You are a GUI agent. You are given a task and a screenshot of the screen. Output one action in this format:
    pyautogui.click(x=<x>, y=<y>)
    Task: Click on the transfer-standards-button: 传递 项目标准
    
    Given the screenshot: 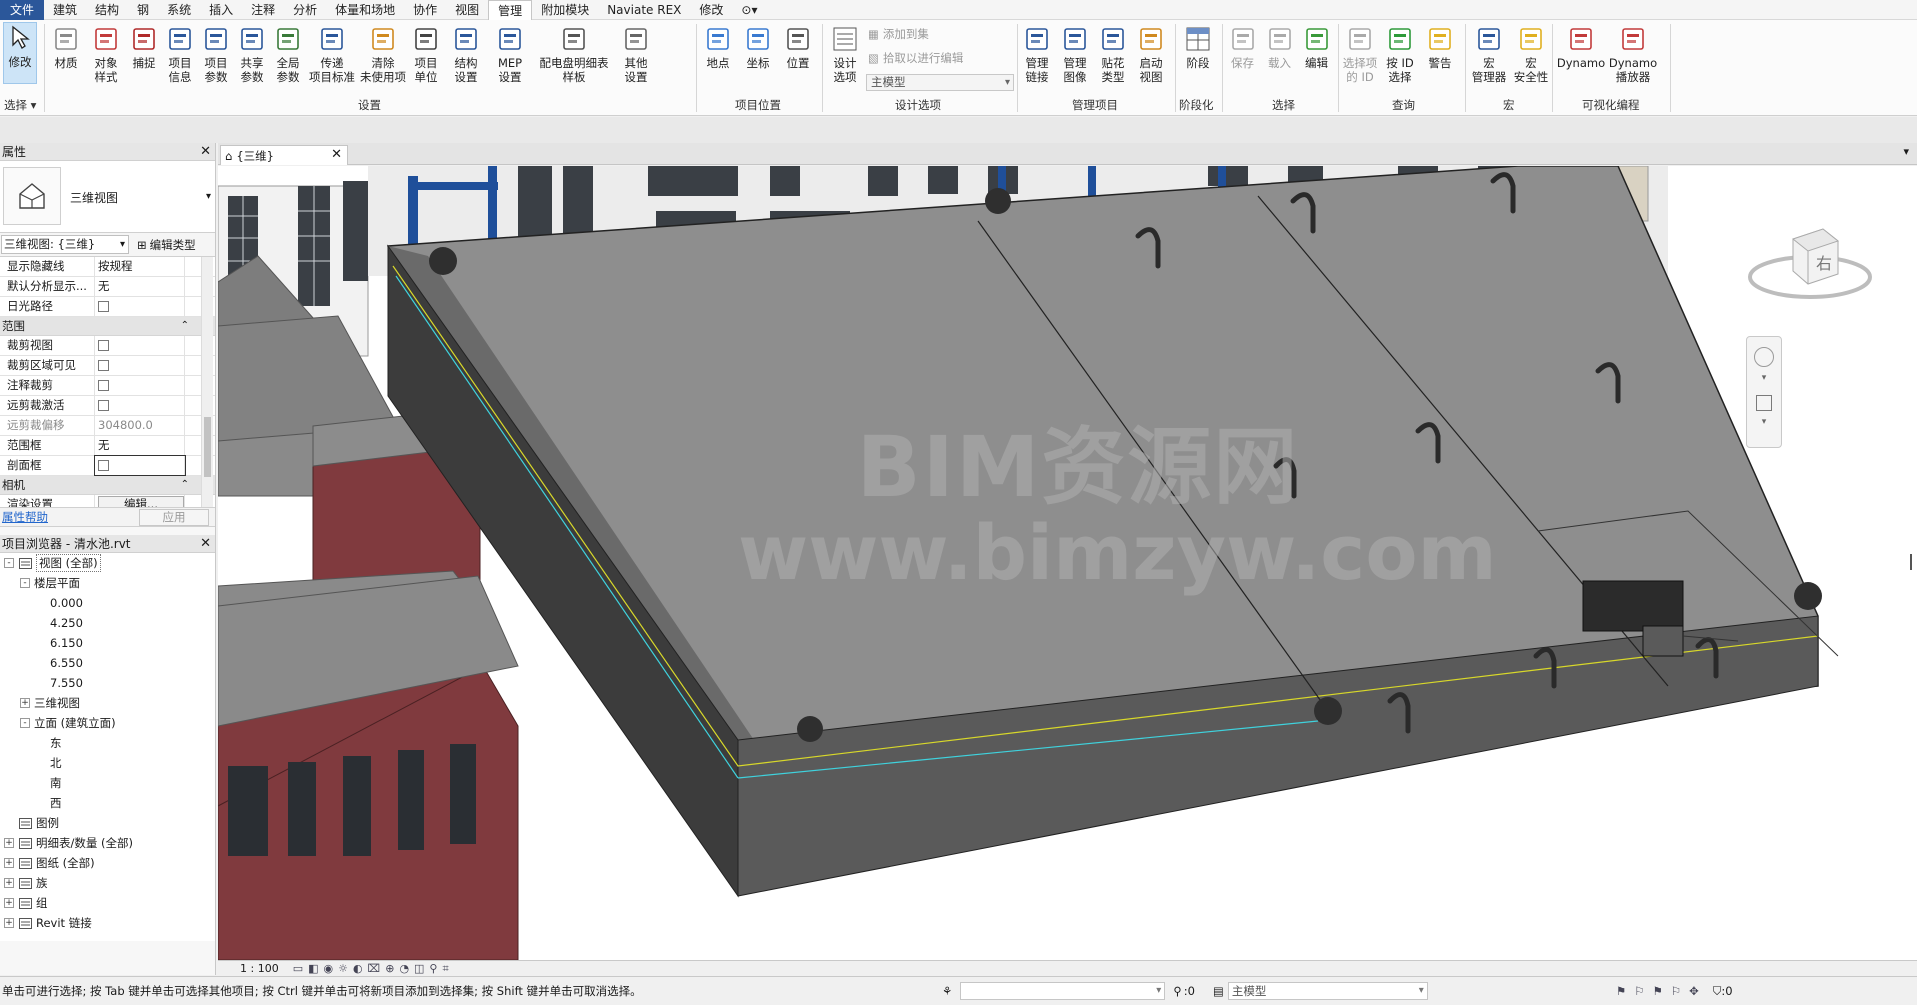 What is the action you would take?
    pyautogui.click(x=332, y=54)
    